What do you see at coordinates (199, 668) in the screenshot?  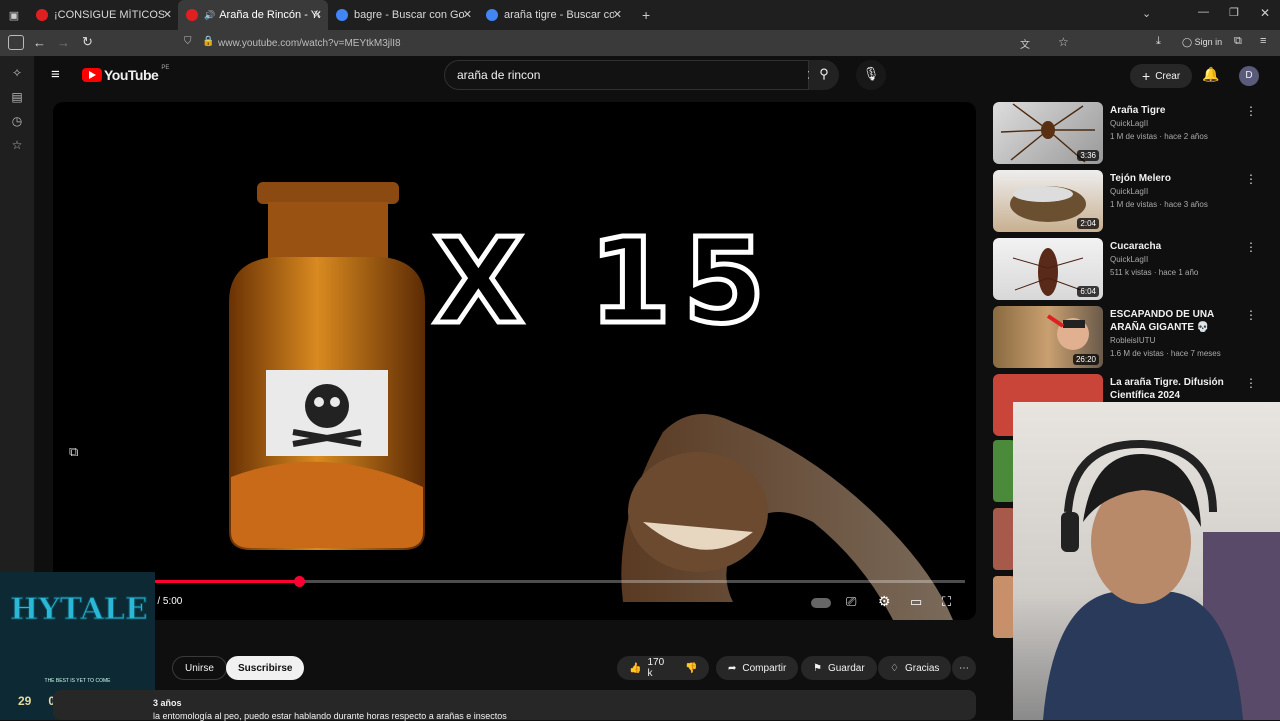 I see `join-button: Unirse` at bounding box center [199, 668].